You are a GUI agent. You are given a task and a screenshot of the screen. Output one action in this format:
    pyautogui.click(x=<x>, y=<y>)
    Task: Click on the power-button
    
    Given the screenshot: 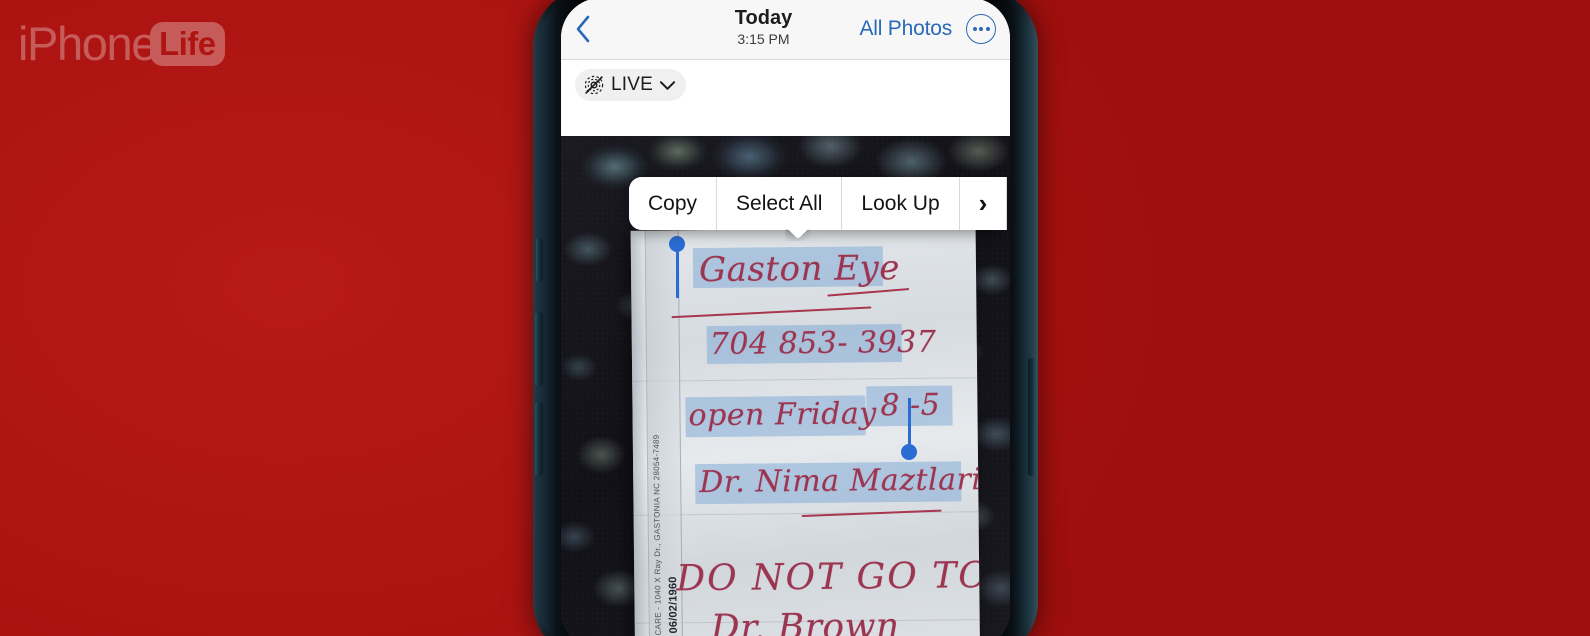 What is the action you would take?
    pyautogui.click(x=1032, y=417)
    